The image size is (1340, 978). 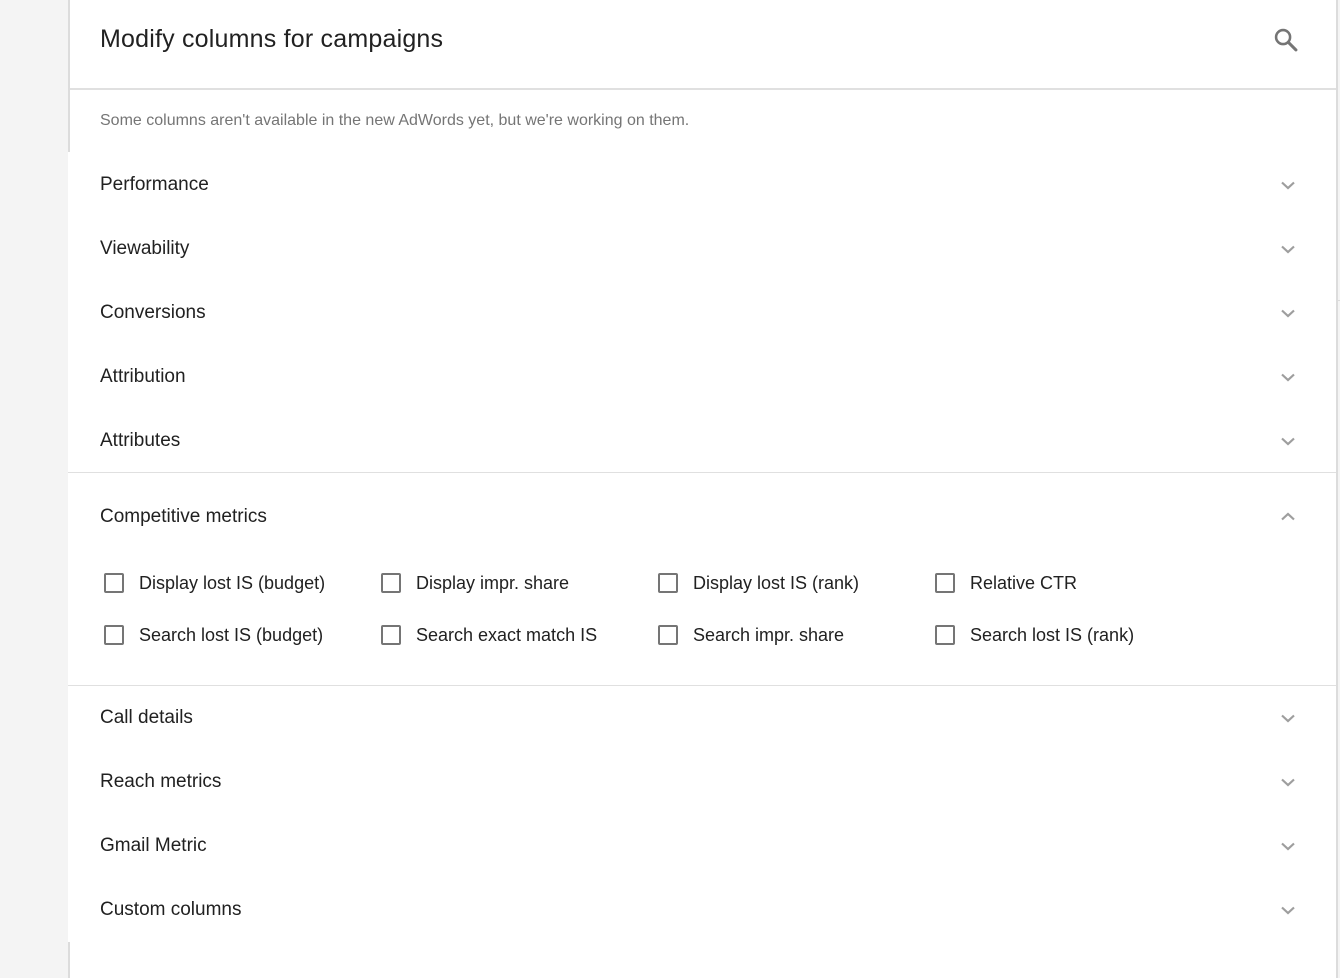 What do you see at coordinates (1052, 634) in the screenshot?
I see `checkbox-label: Search lost IS (rank)` at bounding box center [1052, 634].